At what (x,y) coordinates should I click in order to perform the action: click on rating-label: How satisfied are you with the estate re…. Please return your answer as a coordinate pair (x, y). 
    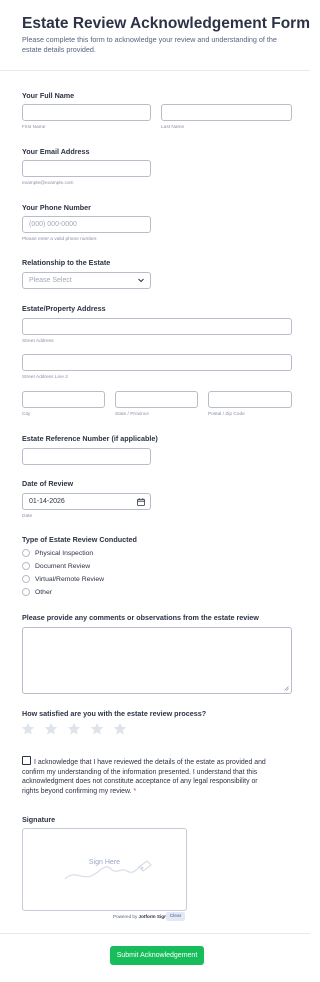
    Looking at the image, I should click on (114, 713).